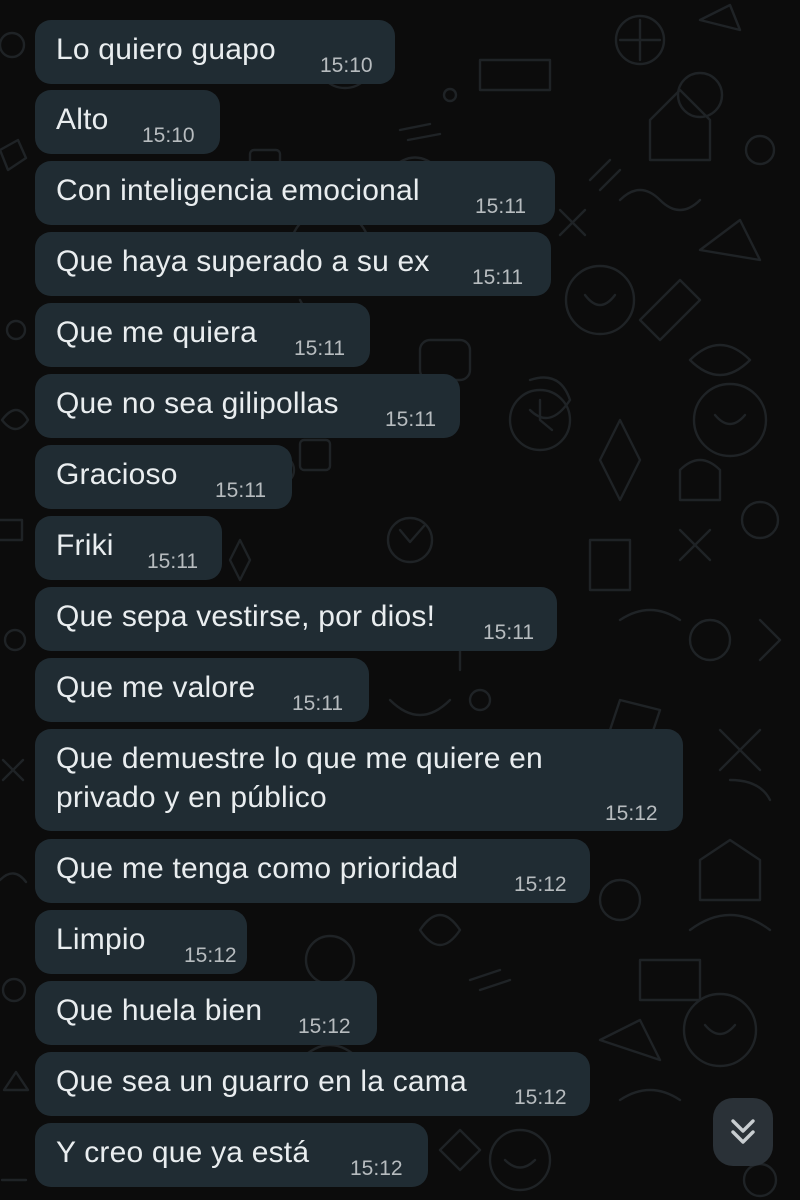  I want to click on scroll-to-bottom-button, so click(743, 1132).